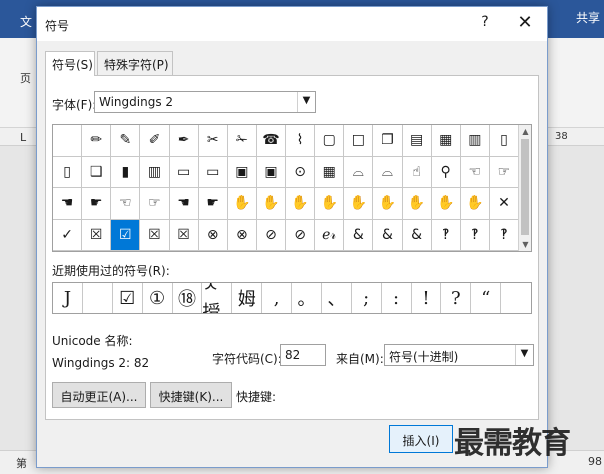 The width and height of the screenshot is (604, 474). What do you see at coordinates (595, 461) in the screenshot?
I see `status-zoom: 98` at bounding box center [595, 461].